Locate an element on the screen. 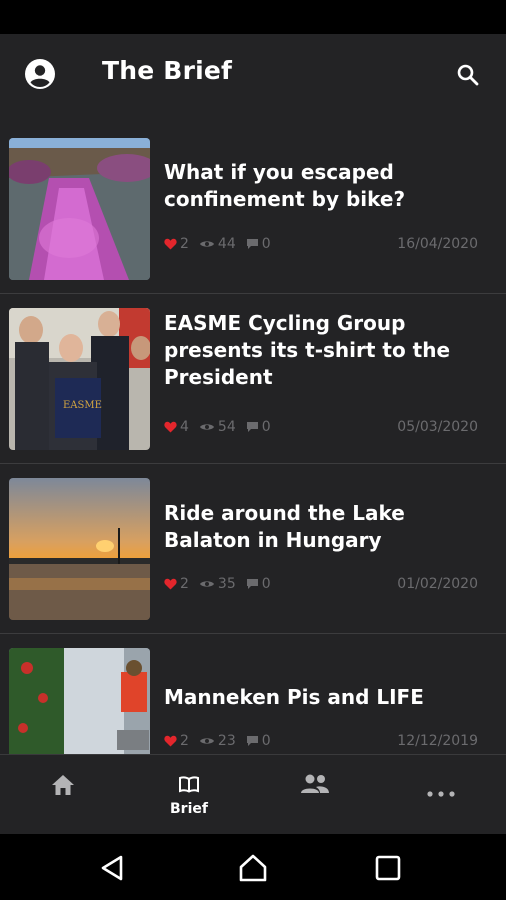 This screenshot has width=506, height=900. views-count: 23 is located at coordinates (217, 741).